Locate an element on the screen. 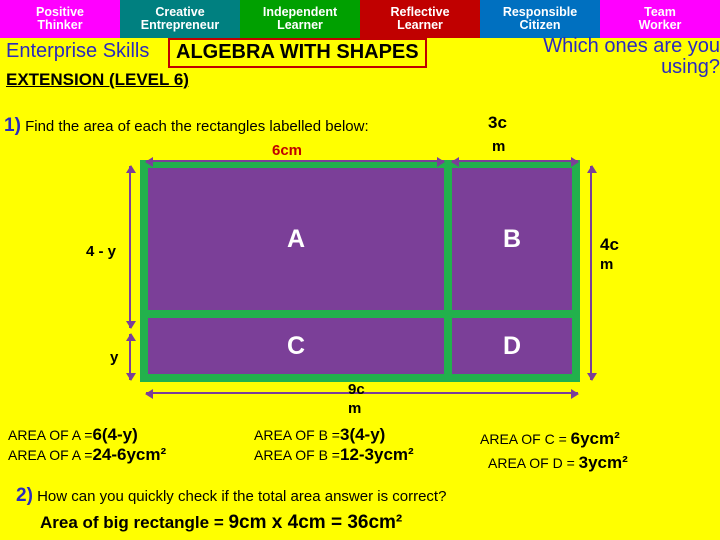  dim-label-top-left: 6cm is located at coordinates (287, 150).